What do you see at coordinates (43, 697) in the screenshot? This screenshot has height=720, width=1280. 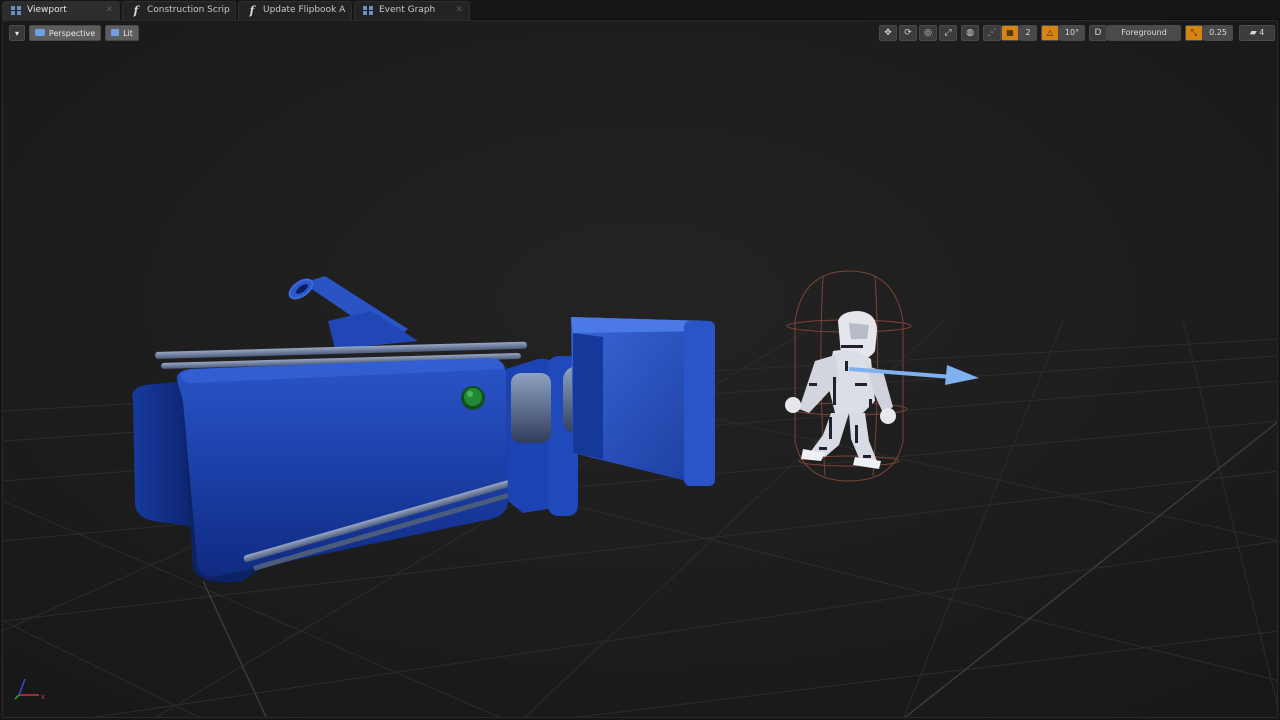 I see `axis-x-label: x` at bounding box center [43, 697].